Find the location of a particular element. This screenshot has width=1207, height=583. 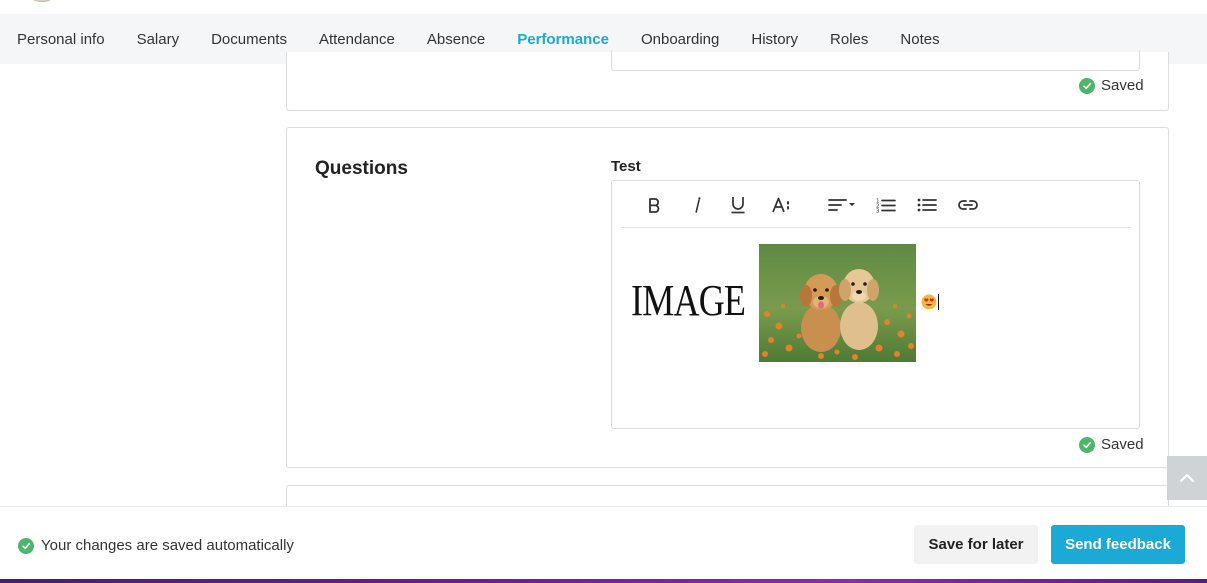

ordered-list-icon: 123 is located at coordinates (886, 205).